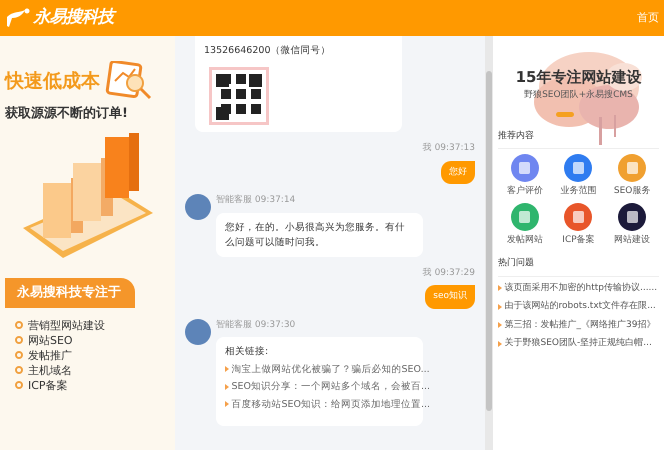 The height and width of the screenshot is (450, 664). What do you see at coordinates (579, 77) in the screenshot?
I see `banner-title: 15年专注网站建设` at bounding box center [579, 77].